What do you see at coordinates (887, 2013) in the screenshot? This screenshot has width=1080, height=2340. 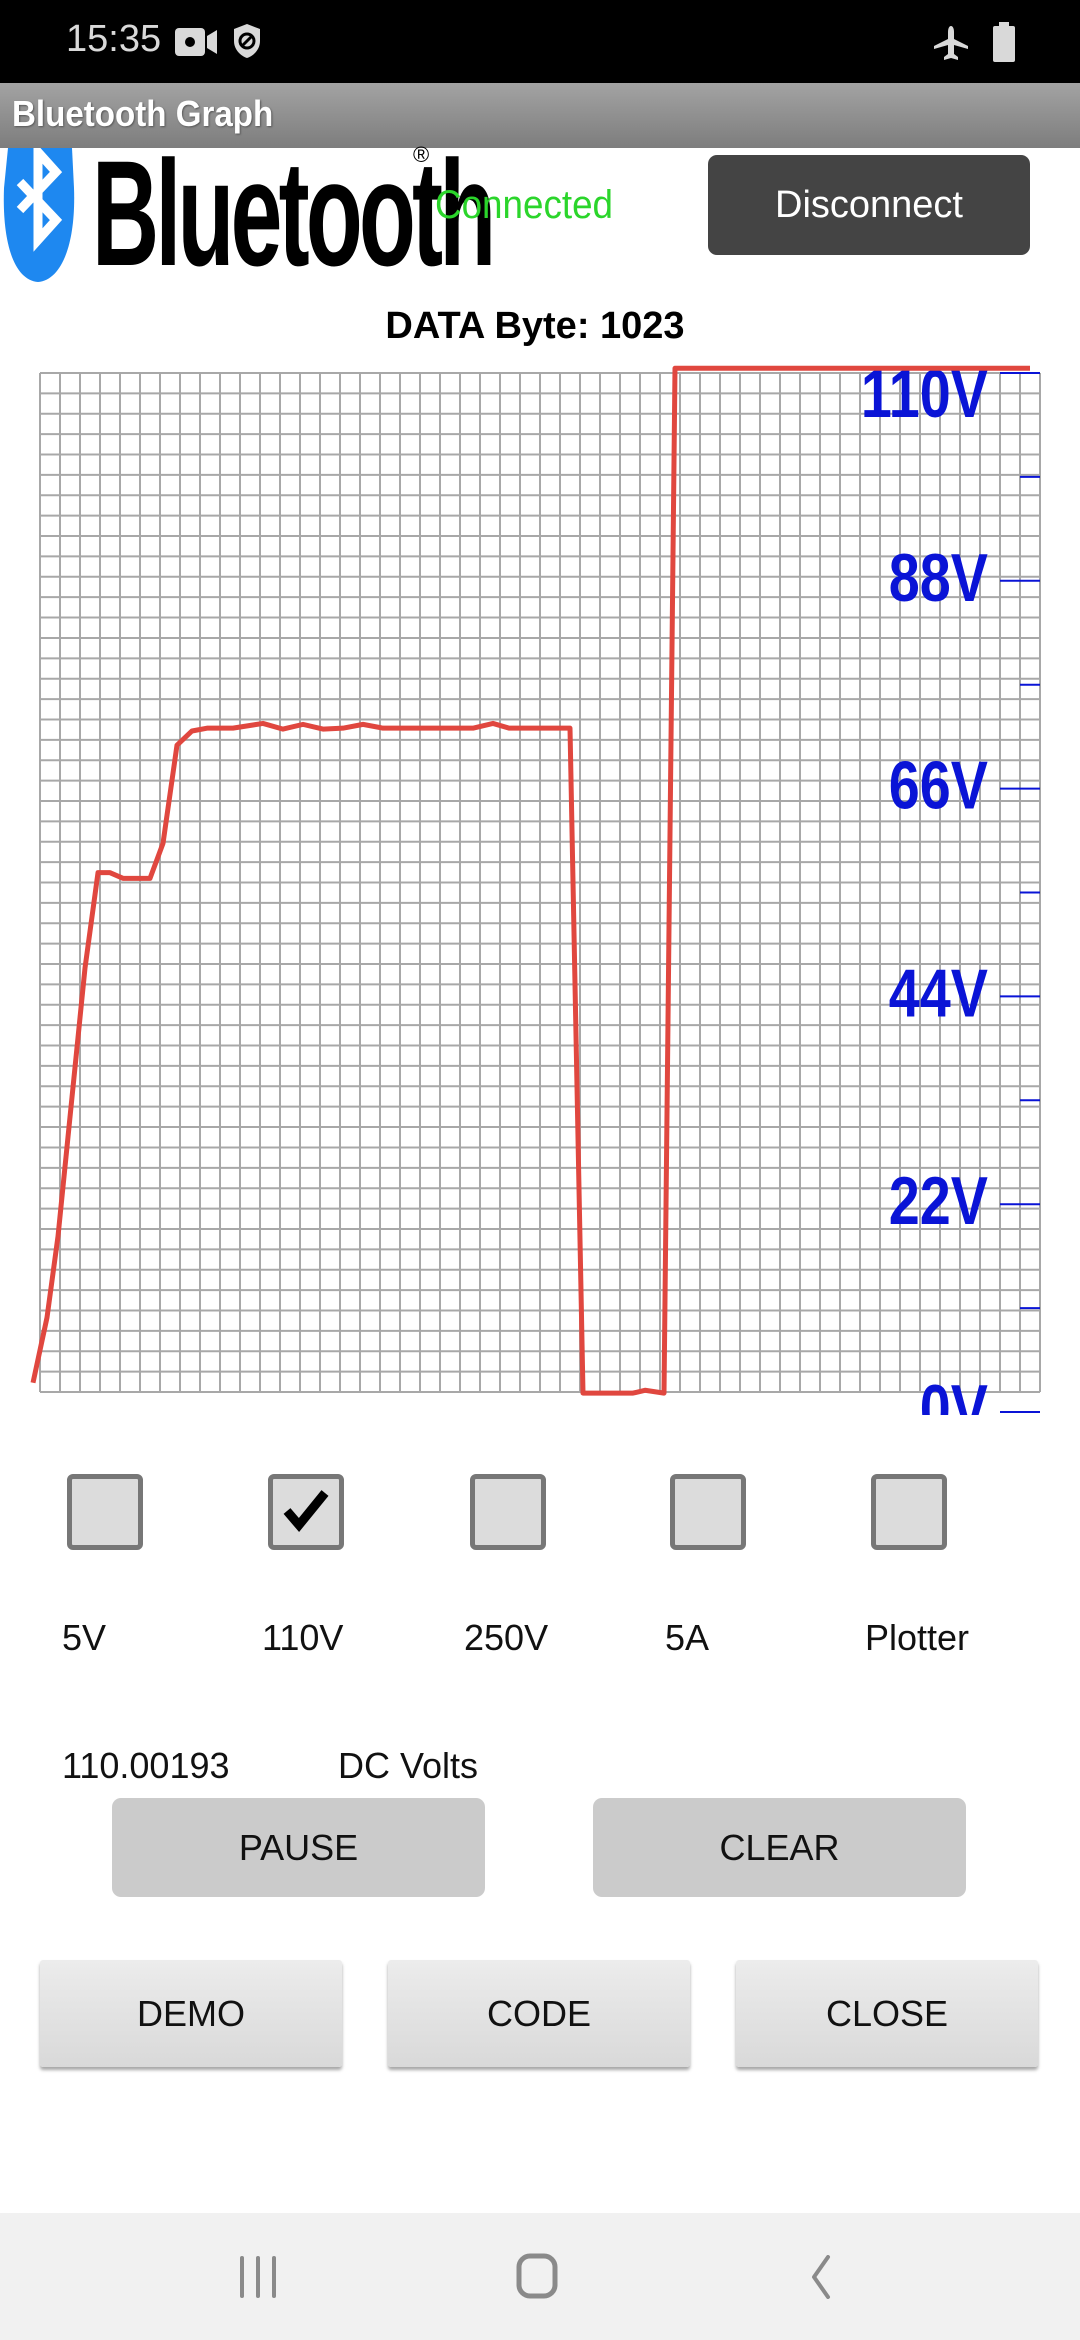 I see `close-button: CLOSE` at bounding box center [887, 2013].